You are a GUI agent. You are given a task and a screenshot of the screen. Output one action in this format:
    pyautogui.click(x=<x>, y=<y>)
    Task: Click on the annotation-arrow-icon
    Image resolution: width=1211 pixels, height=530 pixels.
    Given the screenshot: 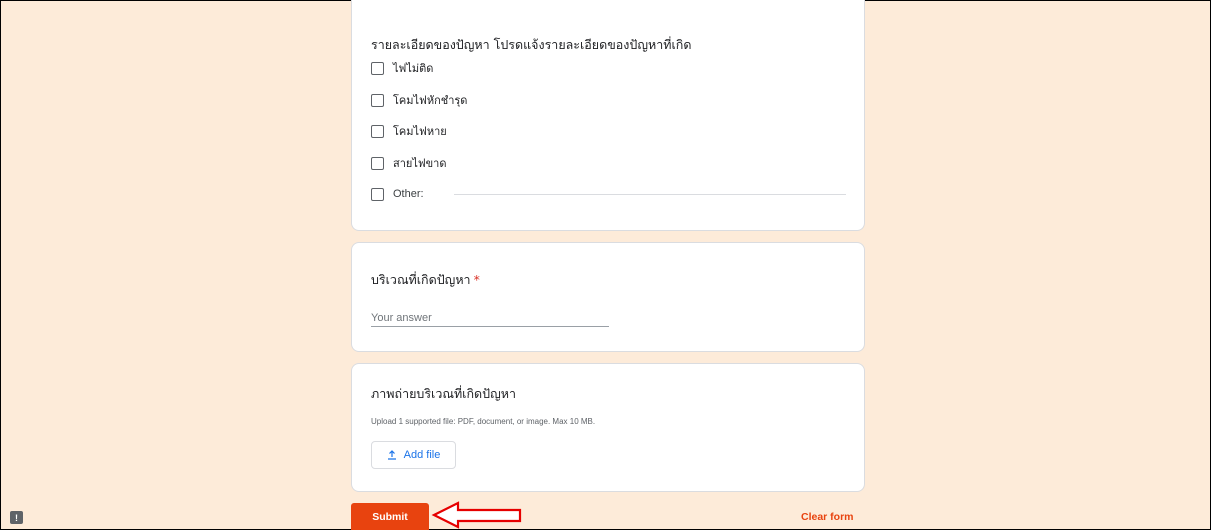 What is the action you would take?
    pyautogui.click(x=476, y=515)
    